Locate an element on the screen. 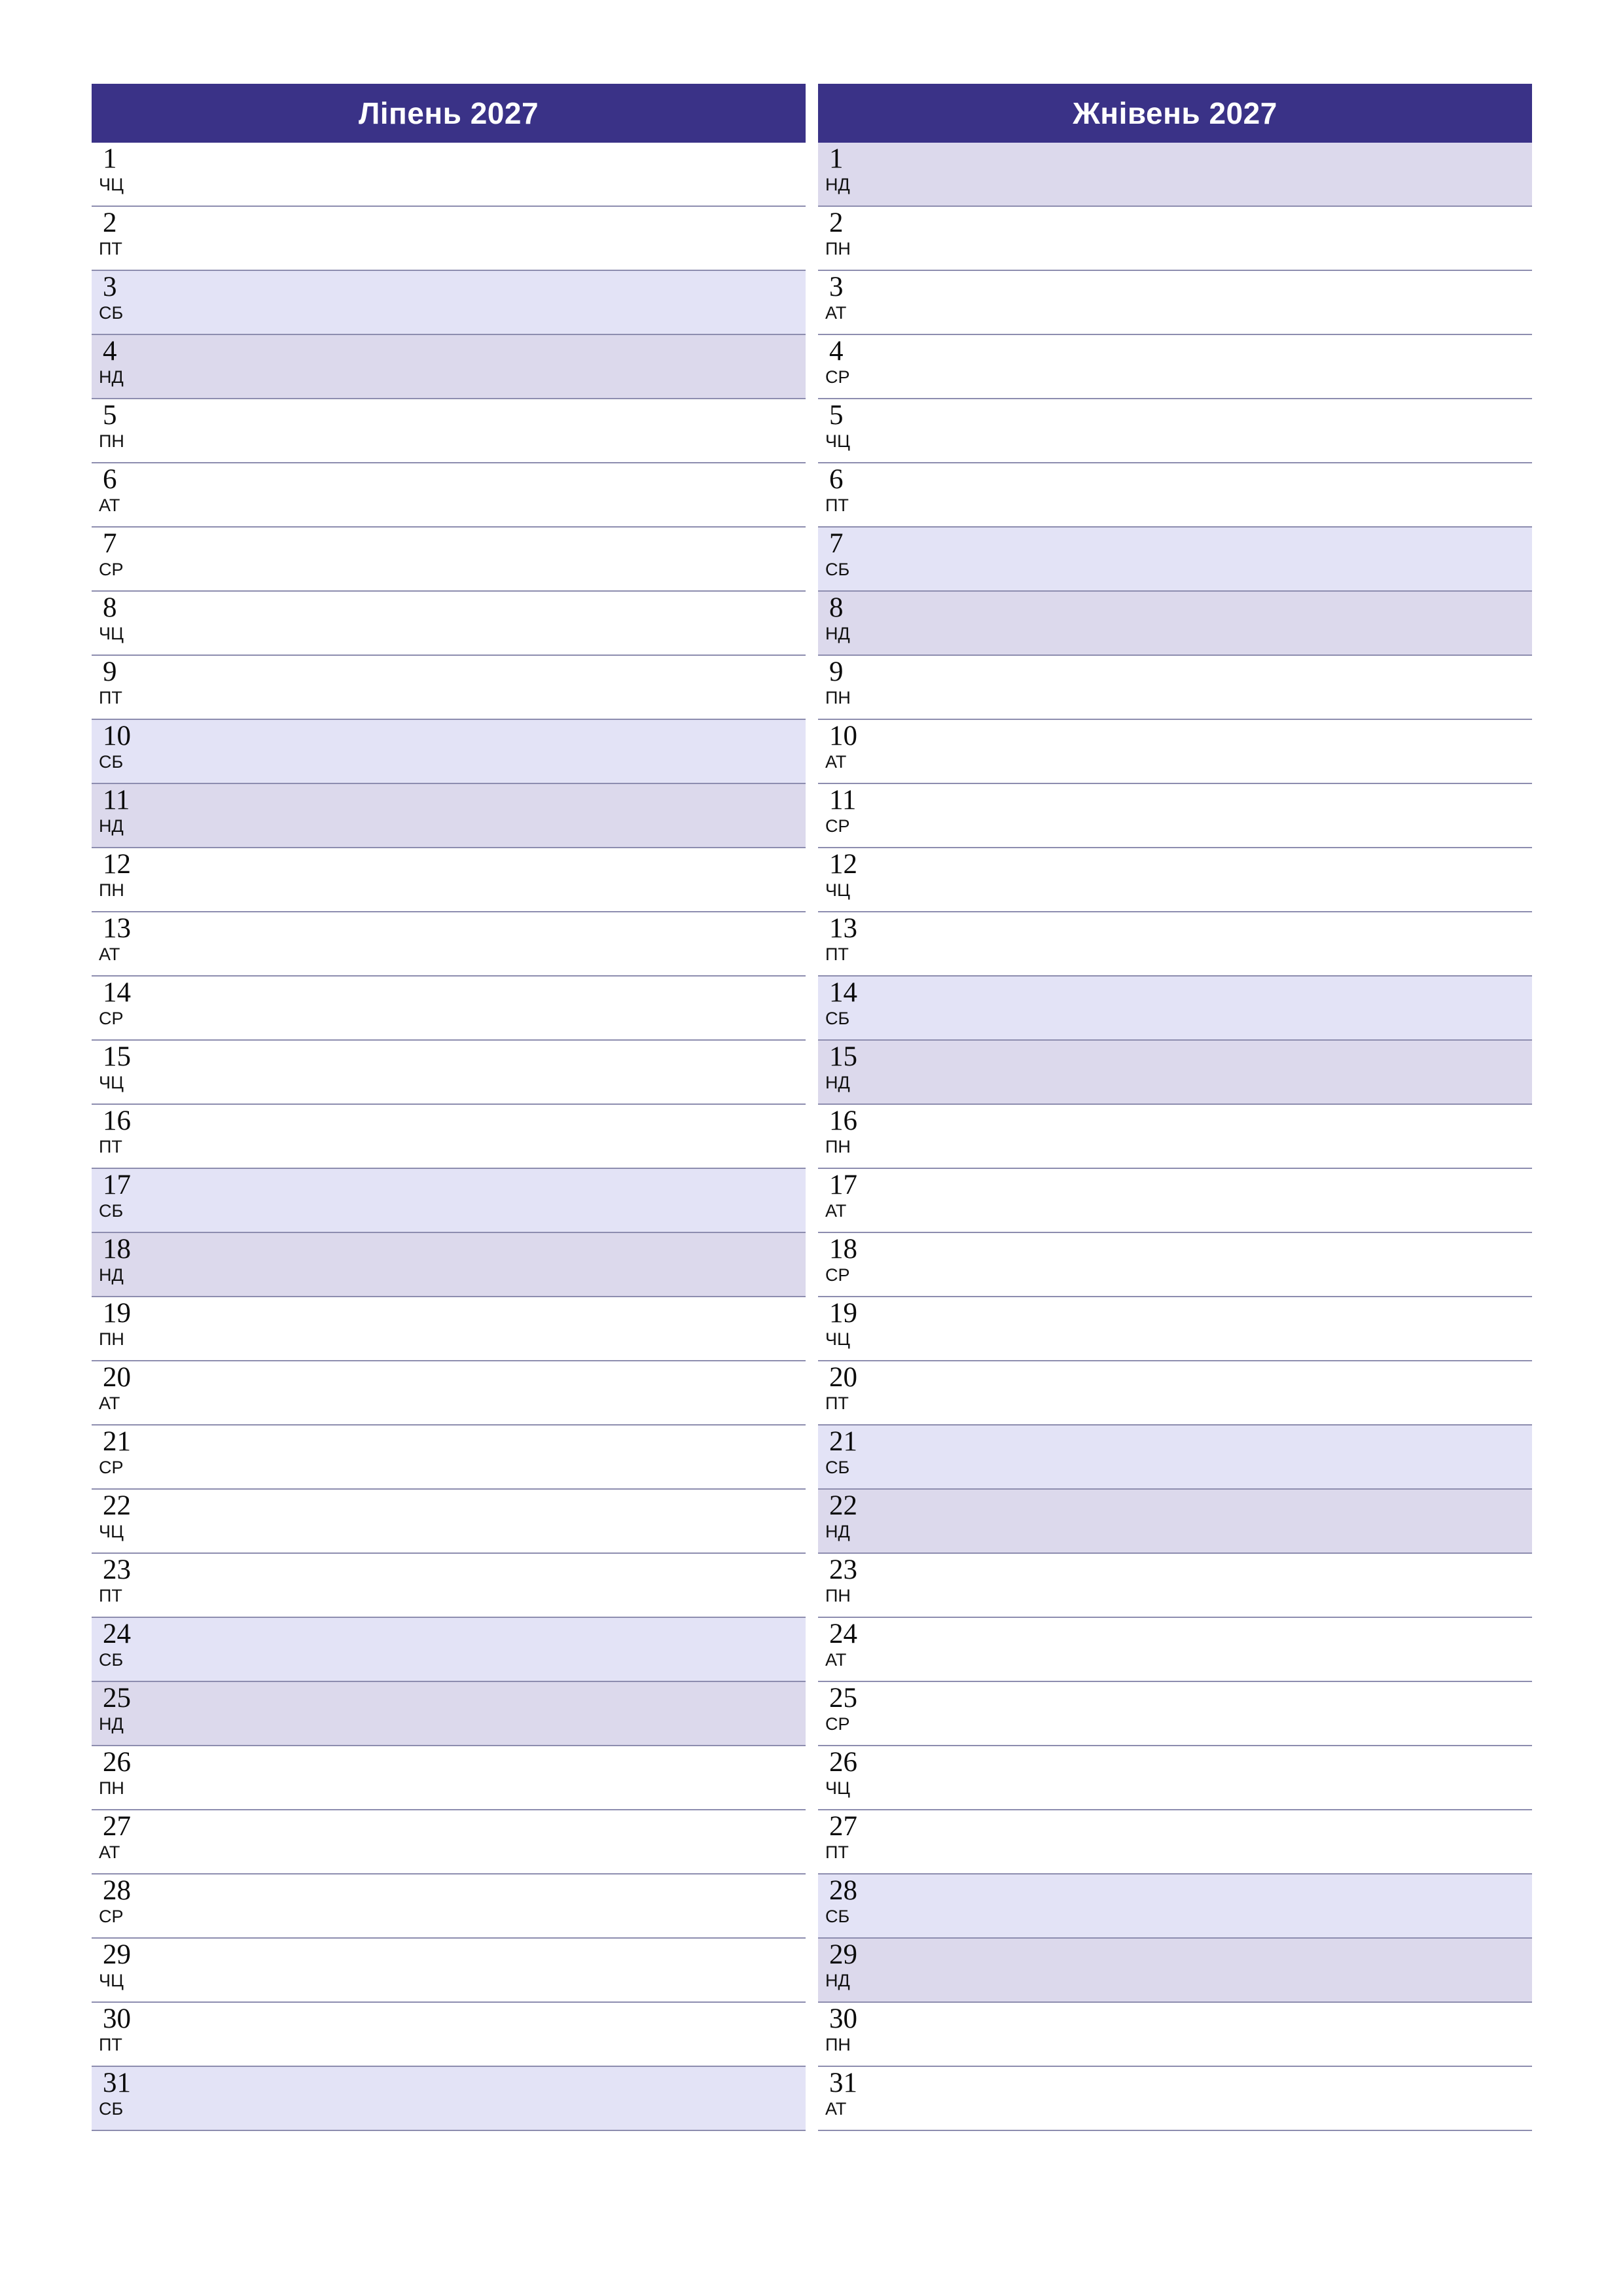  day-row: 11 СР is located at coordinates (1175, 816).